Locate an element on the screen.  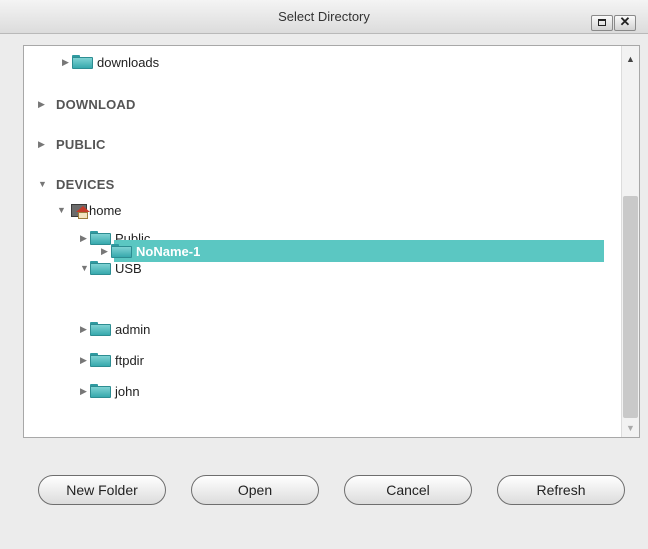
tree-item-label: admin is located at coordinates (133, 329).